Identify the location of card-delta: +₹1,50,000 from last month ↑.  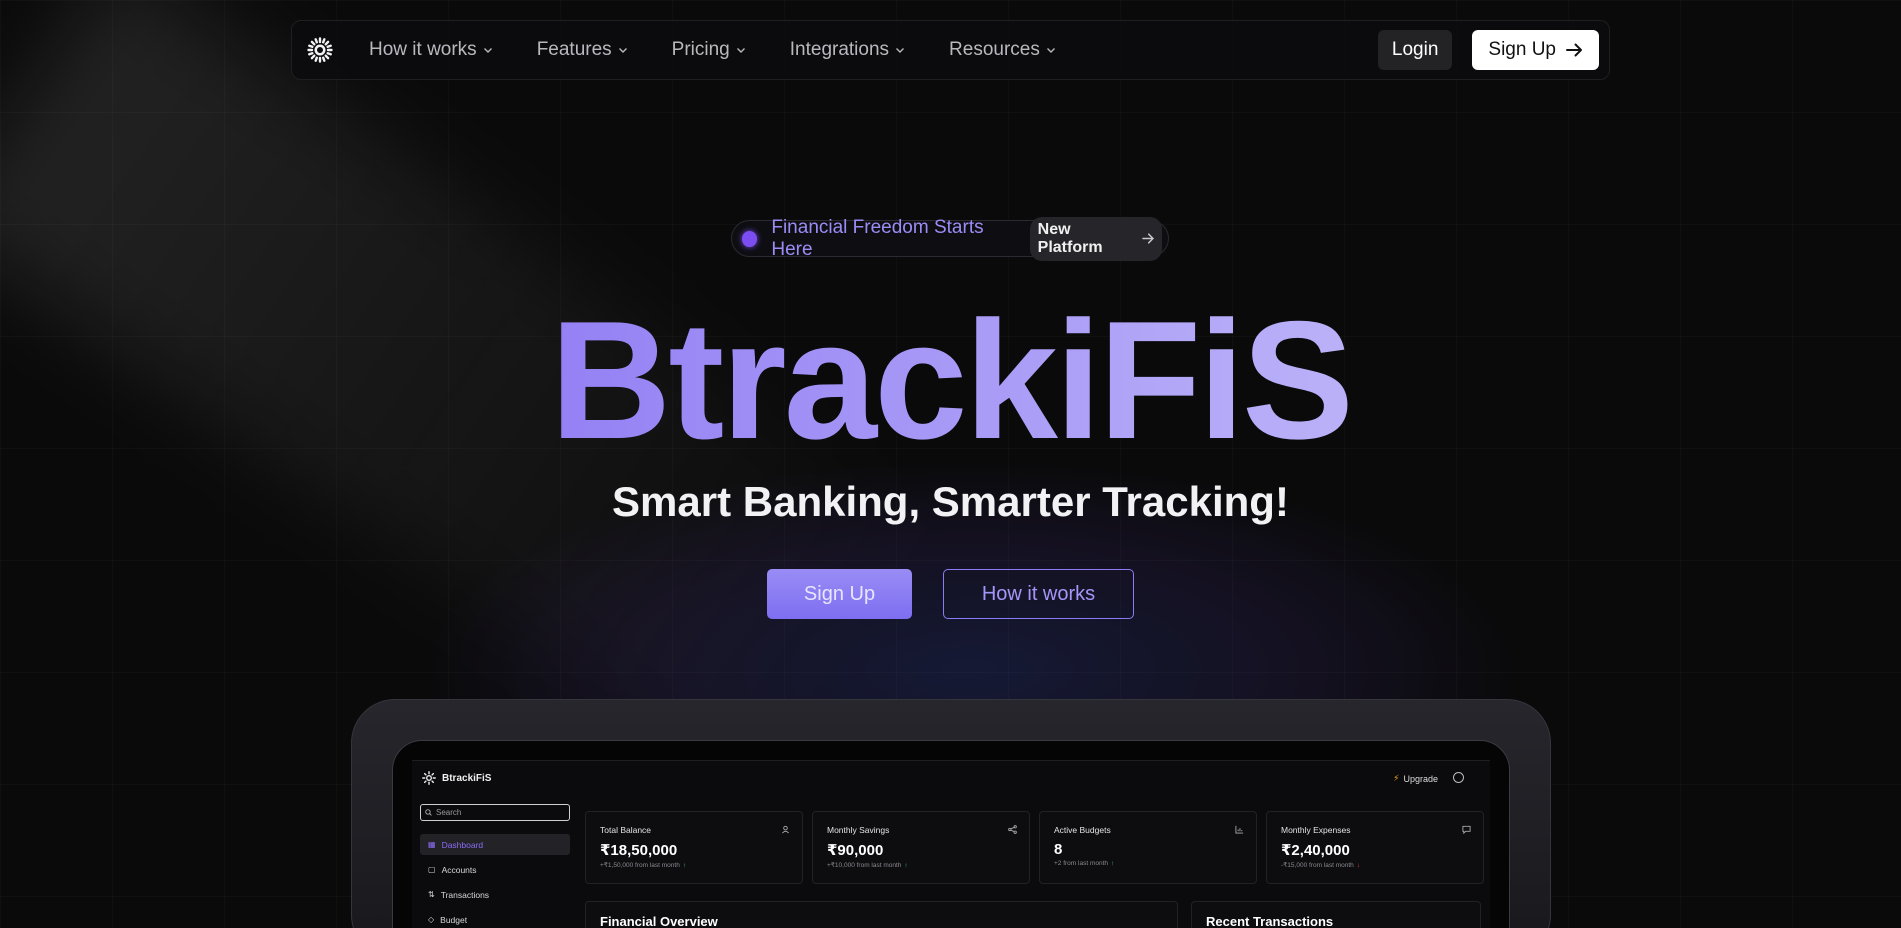
(694, 865).